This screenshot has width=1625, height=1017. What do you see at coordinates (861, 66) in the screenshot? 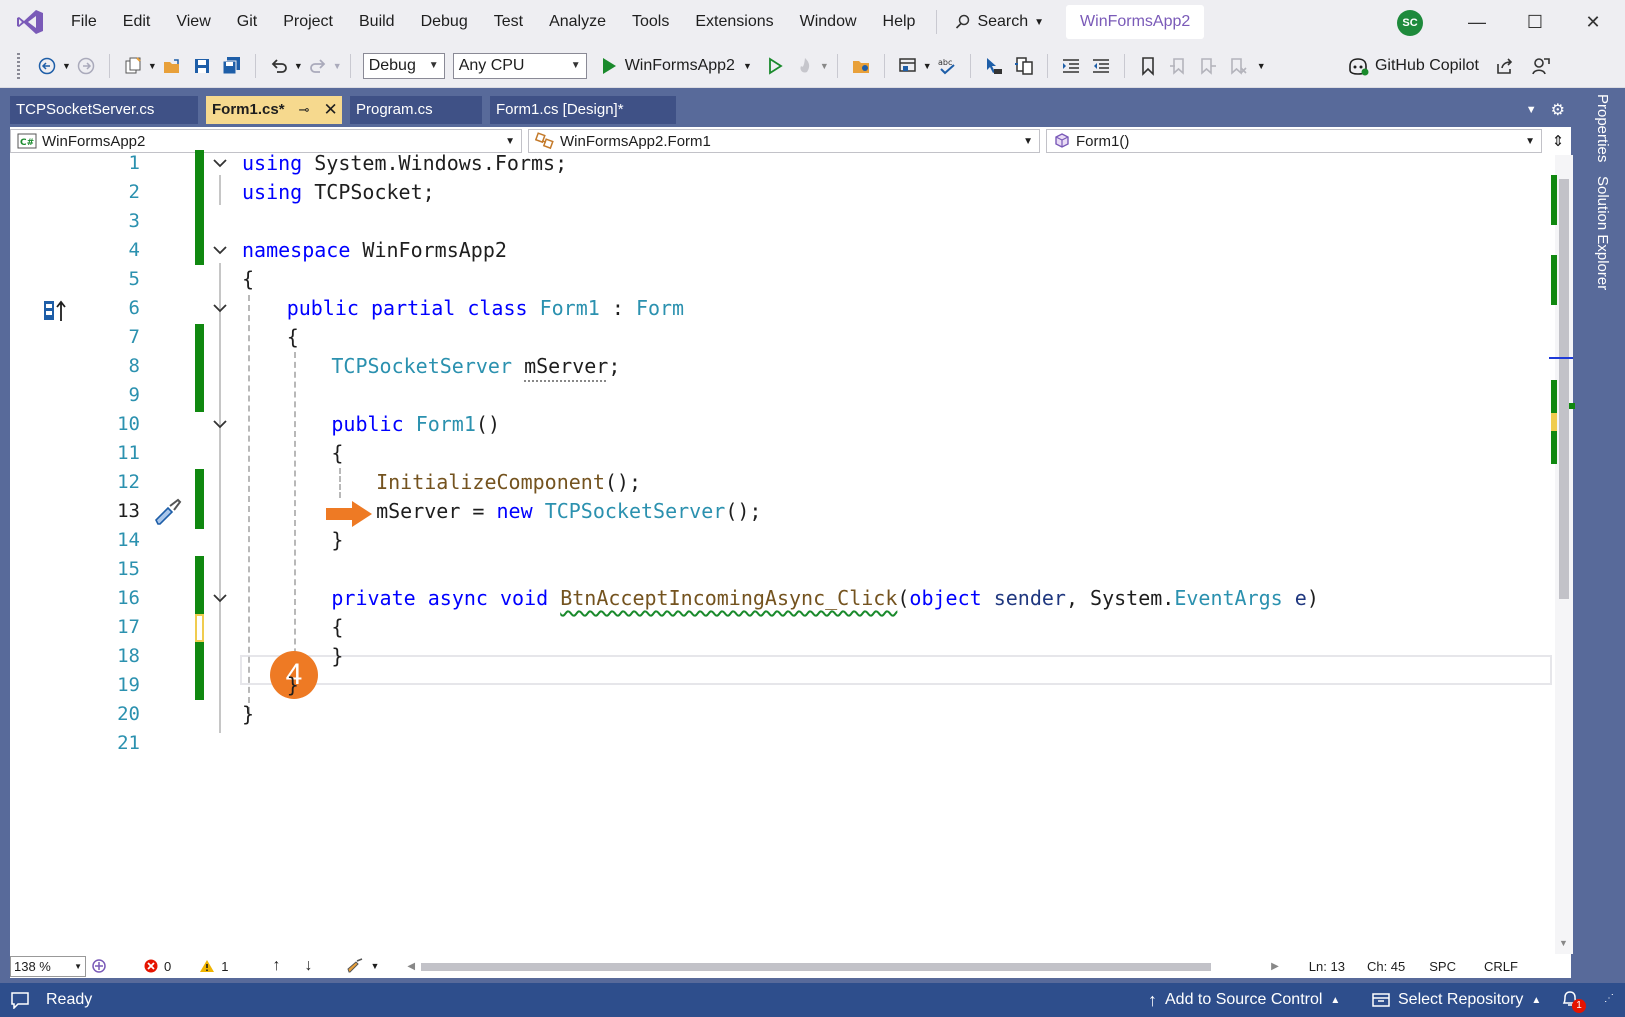
I see `solution-explorer-icon` at bounding box center [861, 66].